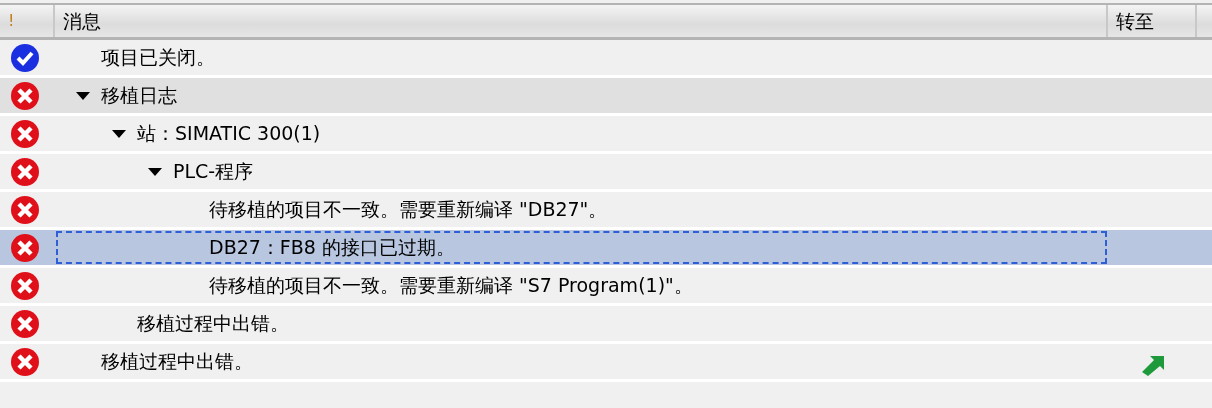 The width and height of the screenshot is (1212, 408). I want to click on message-text: 移植日志, so click(139, 96).